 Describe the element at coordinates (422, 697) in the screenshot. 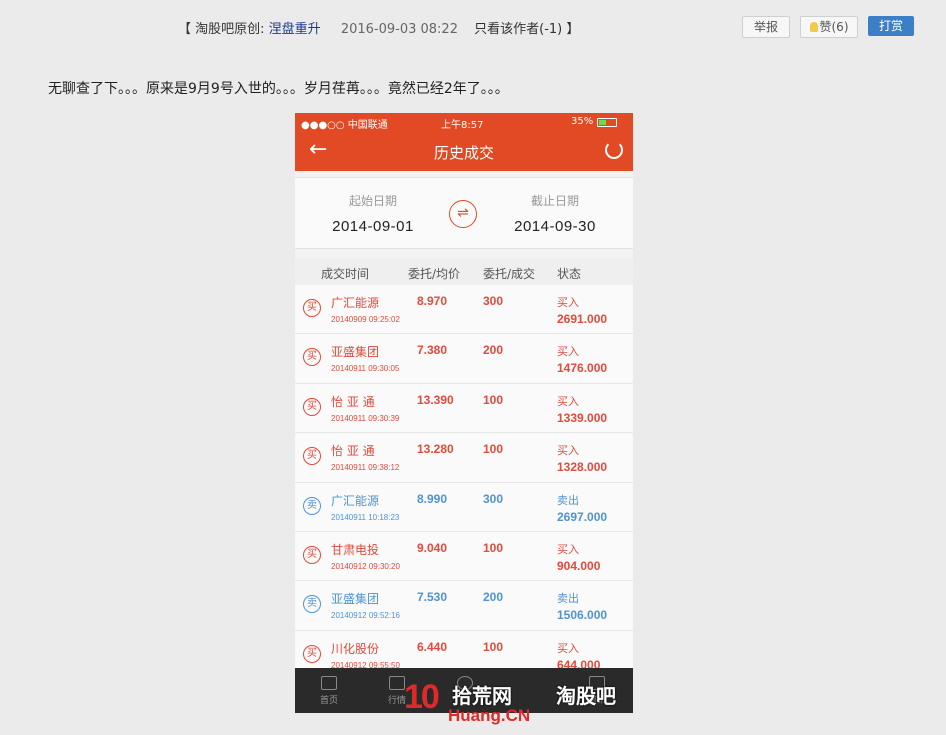

I see `watermark-logo: 10` at that location.